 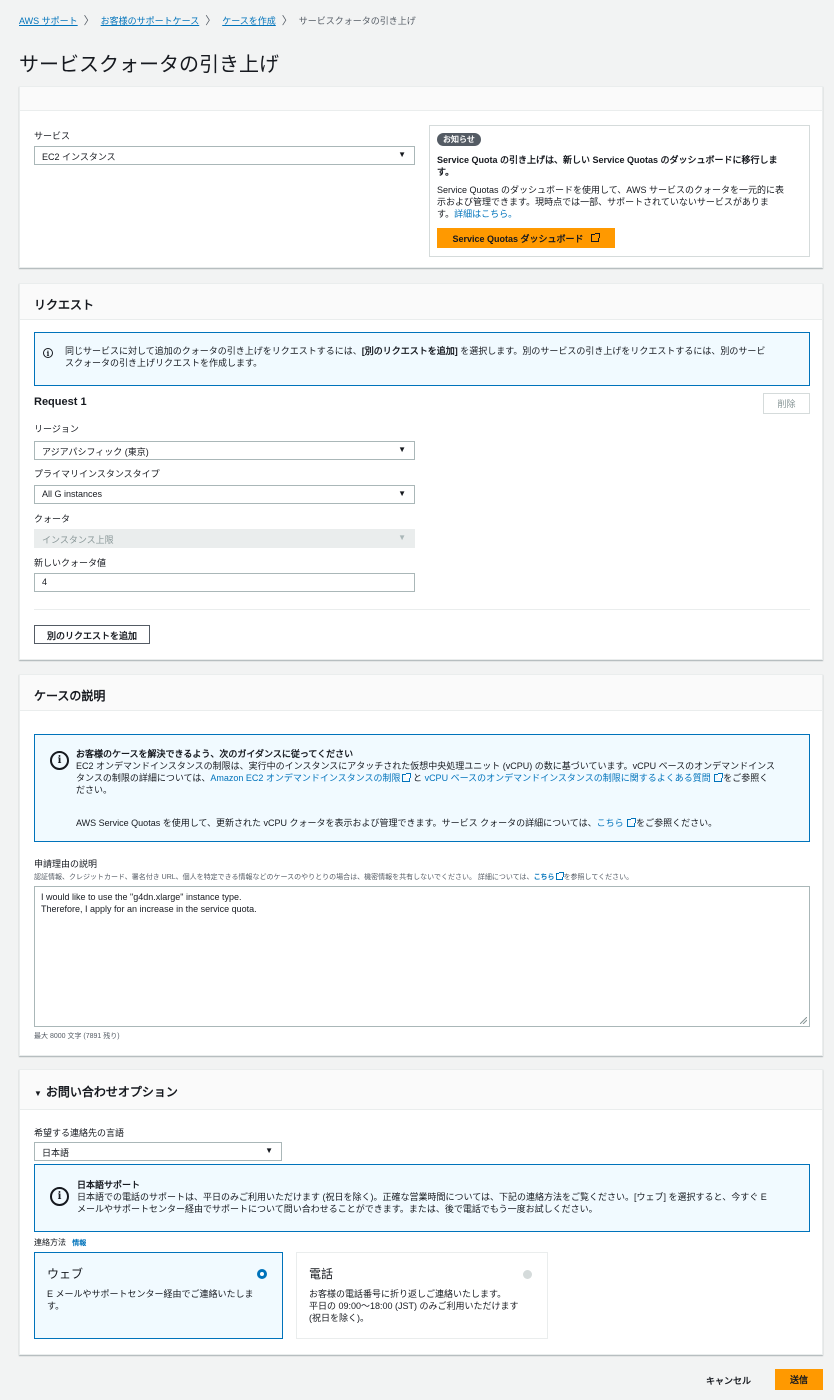 What do you see at coordinates (72, 494) in the screenshot?
I see `instance-type-select-value: All G instances` at bounding box center [72, 494].